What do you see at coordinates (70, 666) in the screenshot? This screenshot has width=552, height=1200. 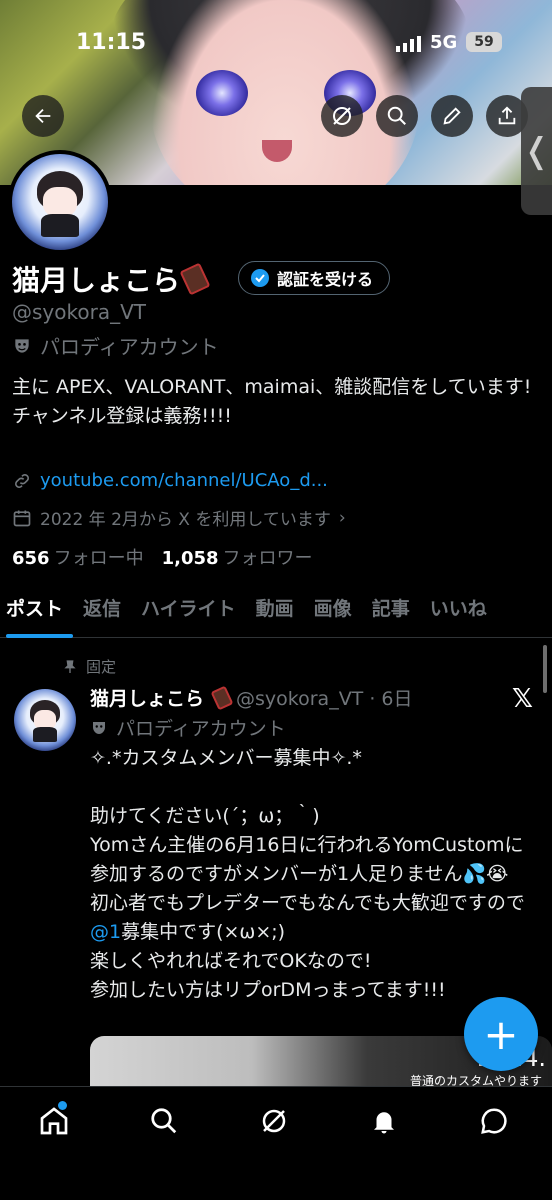 I see `pin-icon` at bounding box center [70, 666].